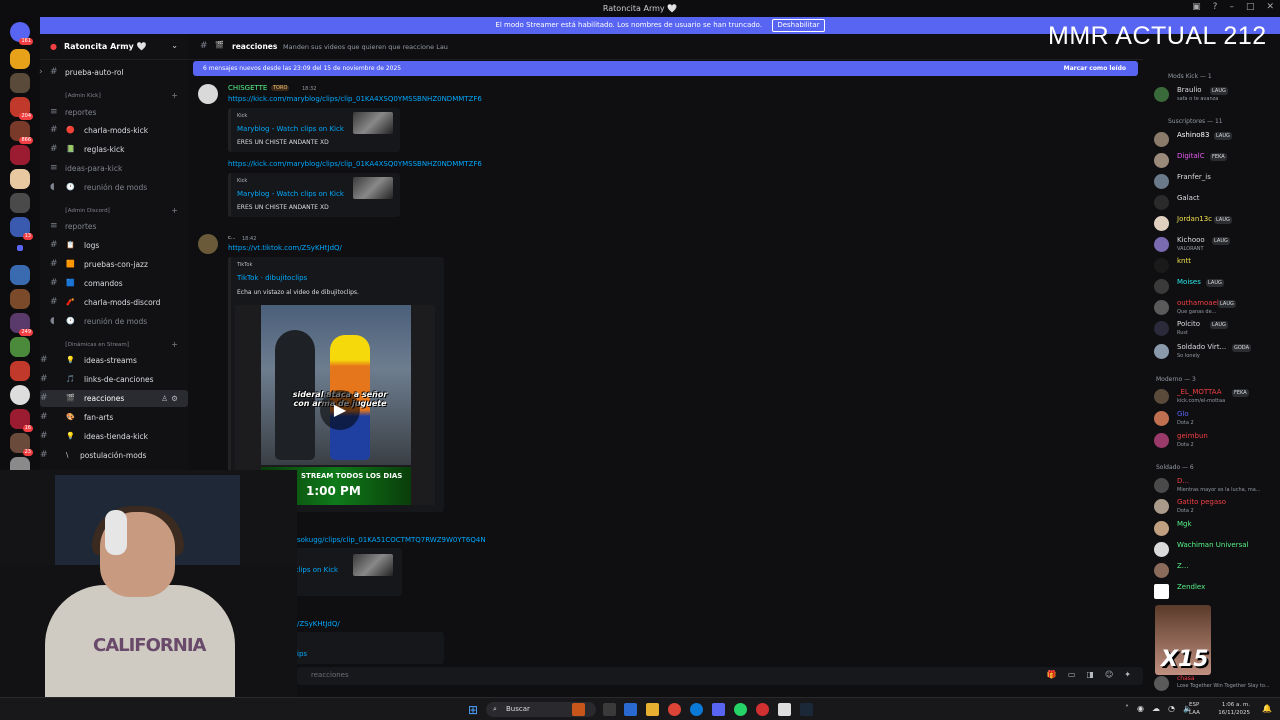 Image resolution: width=1280 pixels, height=720 pixels. Describe the element at coordinates (114, 226) in the screenshot. I see `channel-reportes-discord: ≡ reportes` at that location.